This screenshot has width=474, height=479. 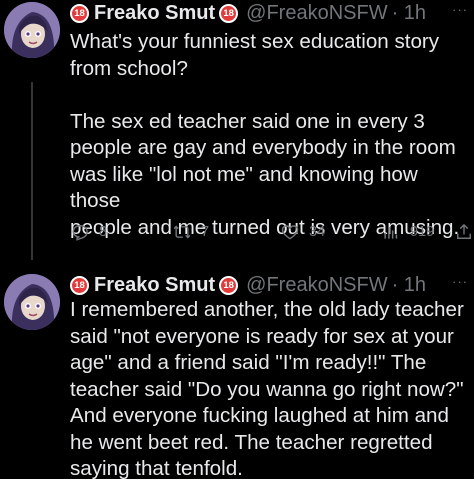 I want to click on share-button, so click(x=464, y=232).